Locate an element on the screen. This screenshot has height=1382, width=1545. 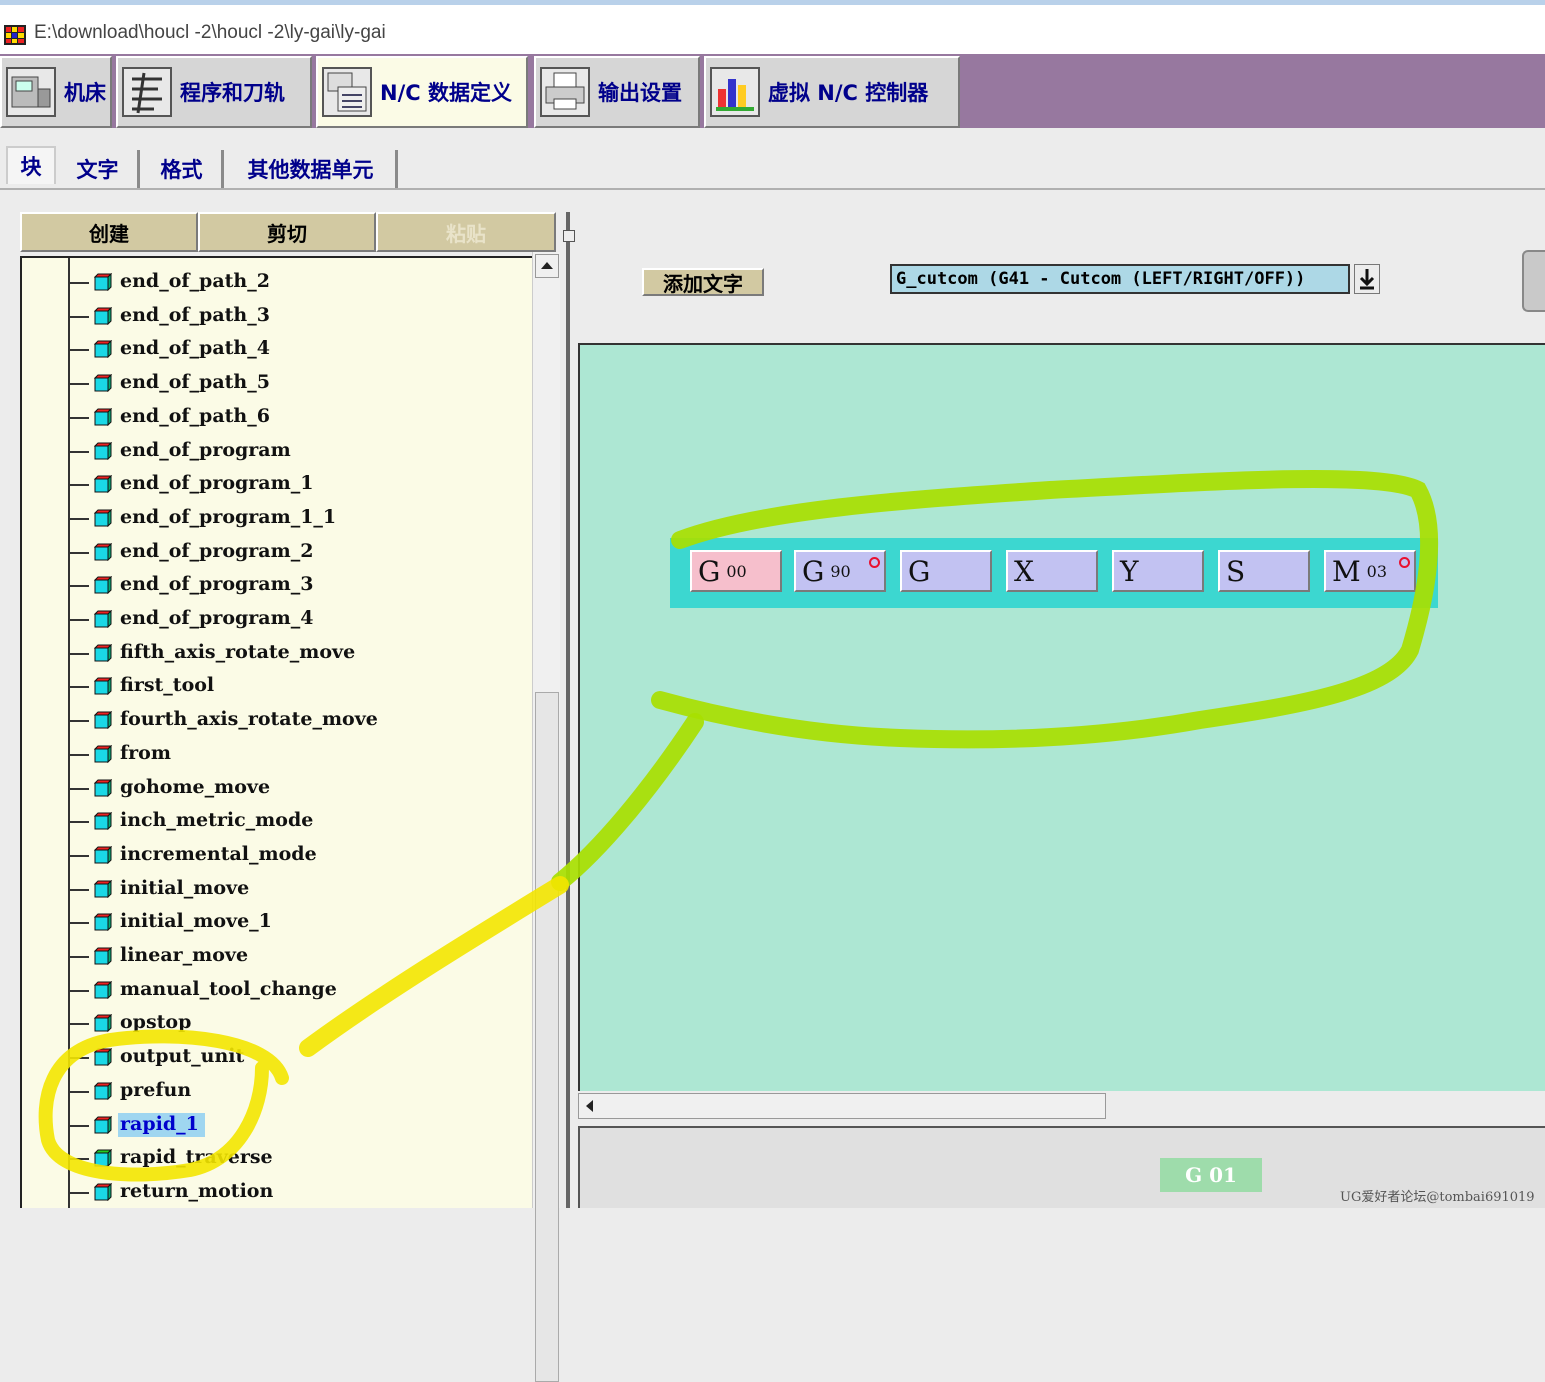
watermark-text: UG爱好者论坛@tombai691019 is located at coordinates (1437, 1197).